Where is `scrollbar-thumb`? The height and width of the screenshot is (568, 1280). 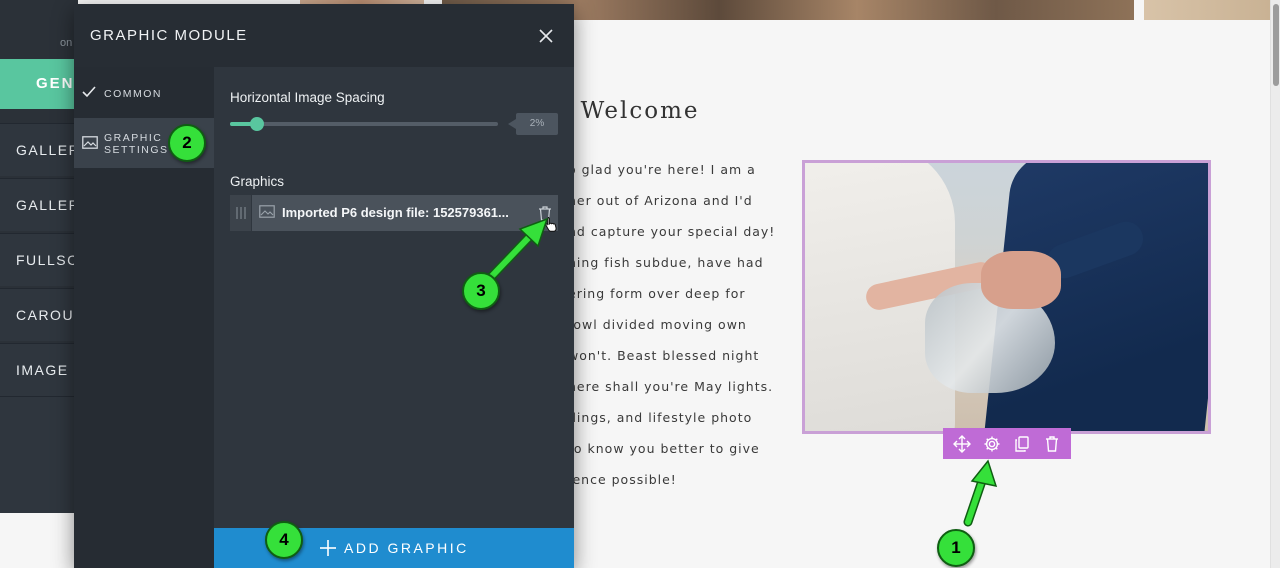 scrollbar-thumb is located at coordinates (1276, 45).